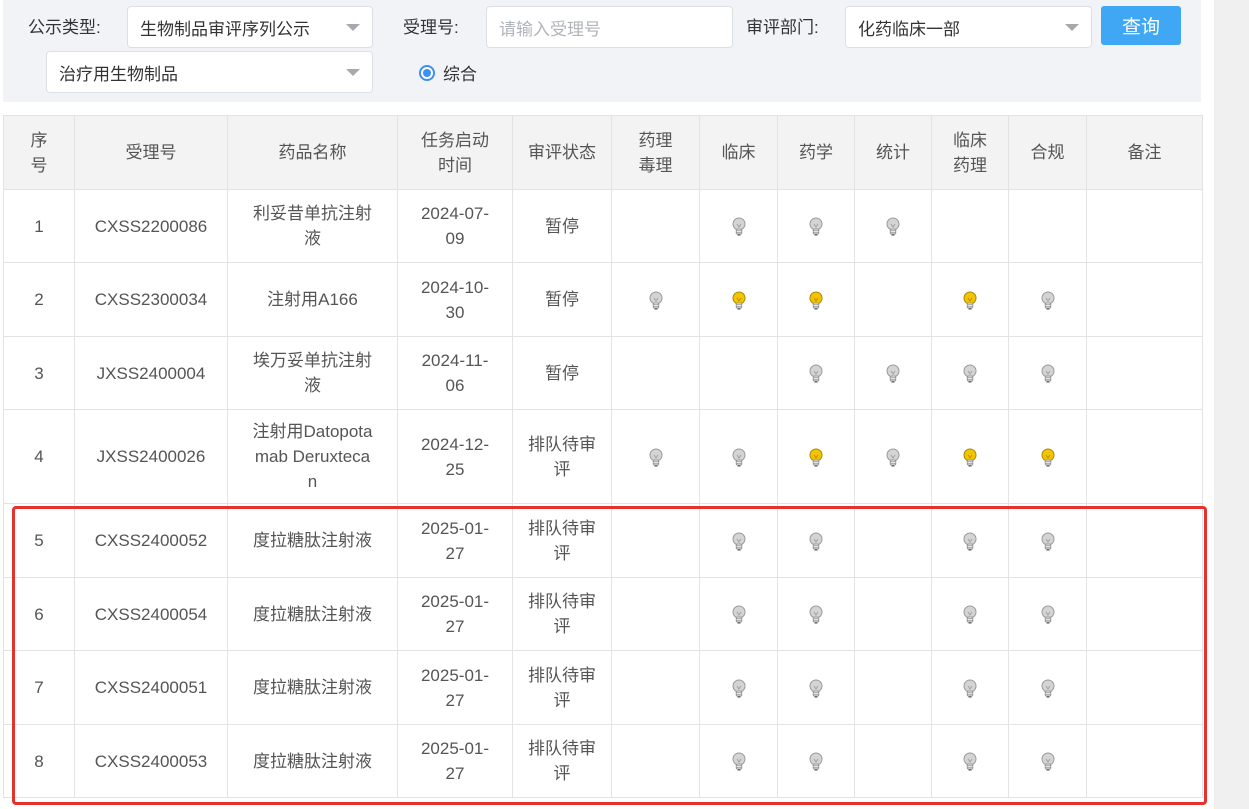 This screenshot has width=1249, height=809. What do you see at coordinates (609, 27) in the screenshot?
I see `accept-no-input: 请输入受理号` at bounding box center [609, 27].